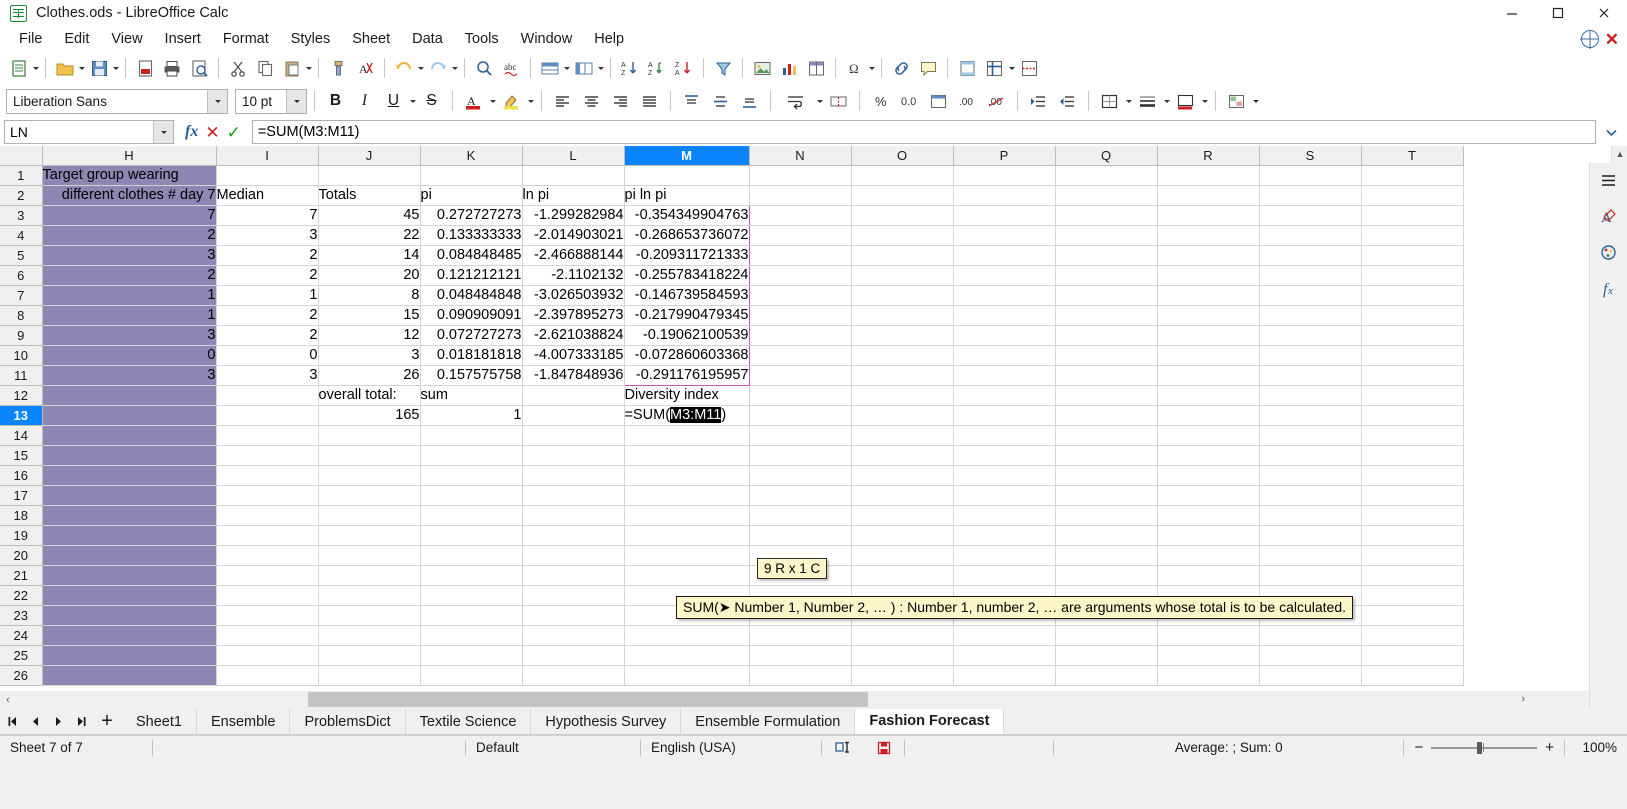  I want to click on column-header-O: O, so click(902, 156).